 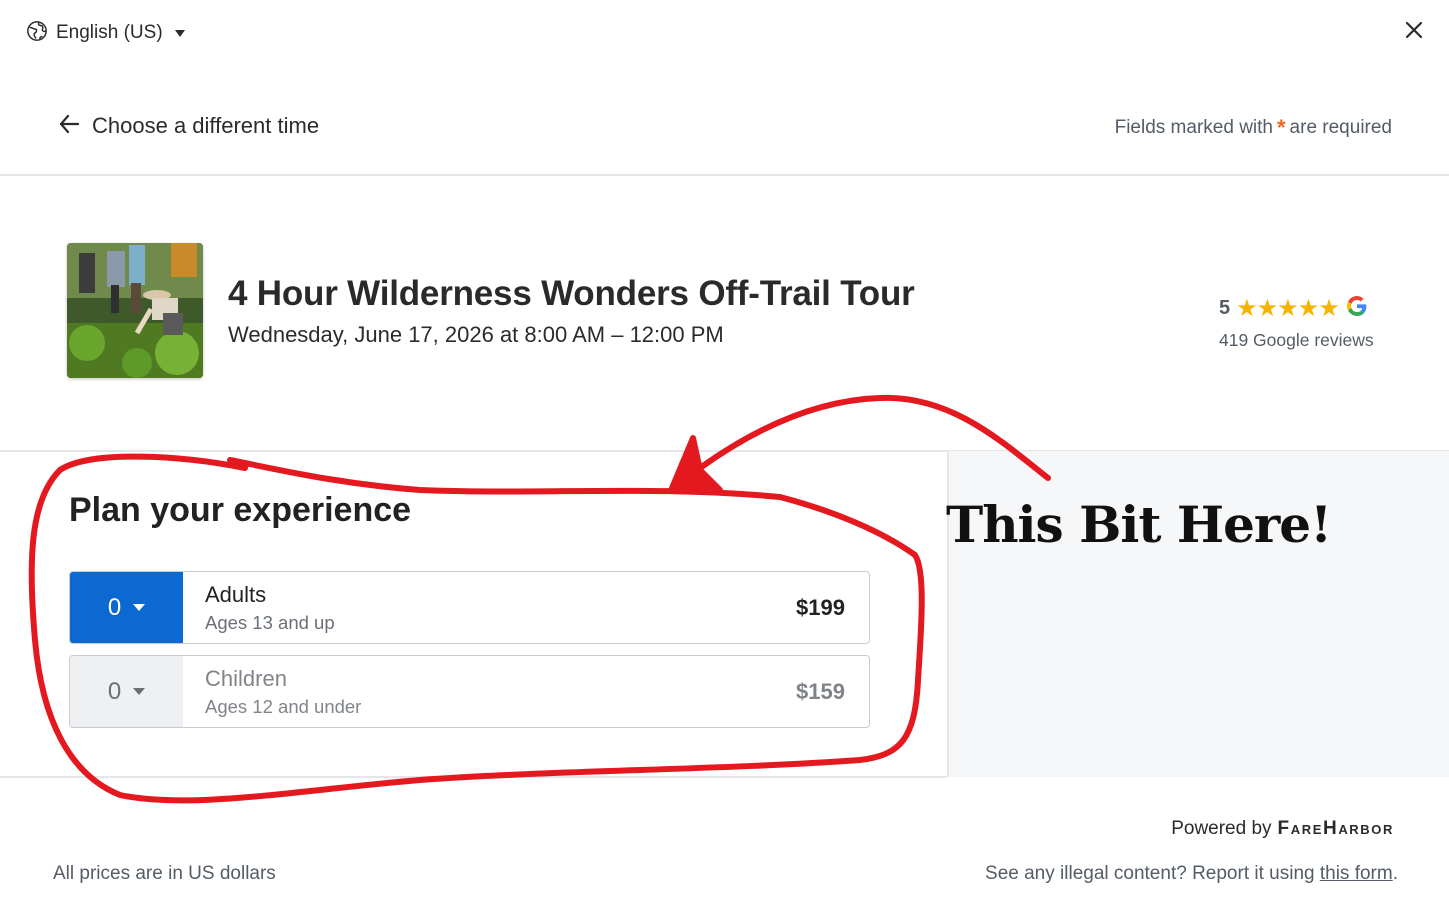 What do you see at coordinates (439, 691) in the screenshot?
I see `children-info: Children Ages 12 and under` at bounding box center [439, 691].